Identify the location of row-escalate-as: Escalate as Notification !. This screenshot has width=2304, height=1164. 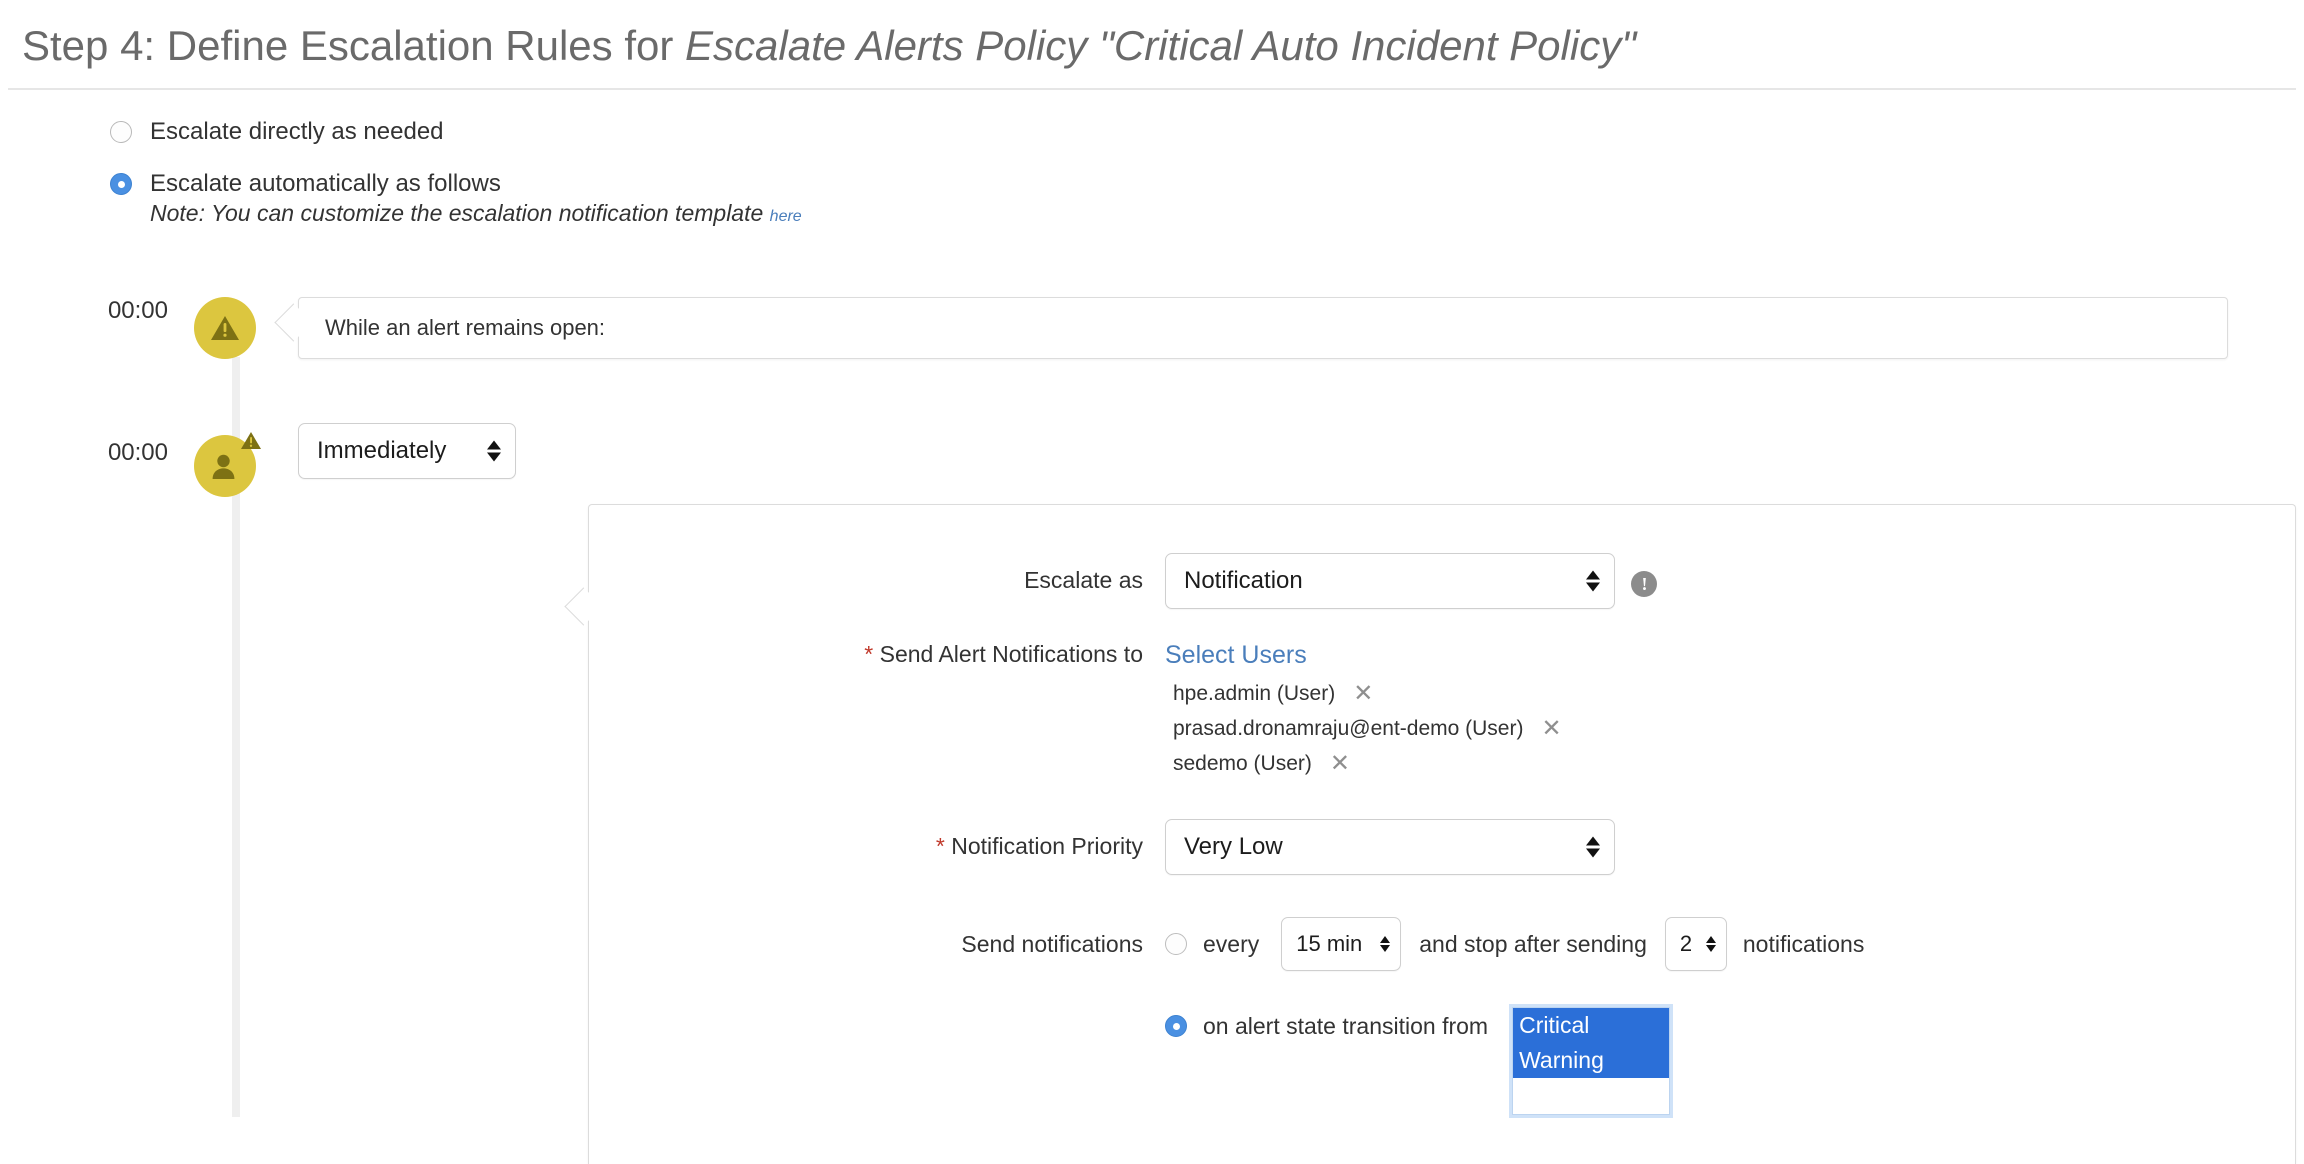
(1442, 581).